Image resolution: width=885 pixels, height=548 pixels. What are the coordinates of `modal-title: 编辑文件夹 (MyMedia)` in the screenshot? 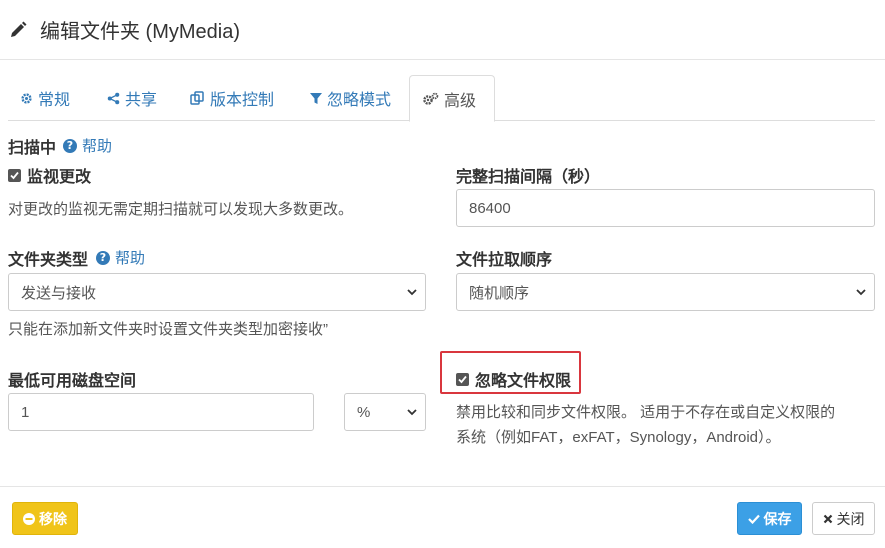 It's located at (140, 32).